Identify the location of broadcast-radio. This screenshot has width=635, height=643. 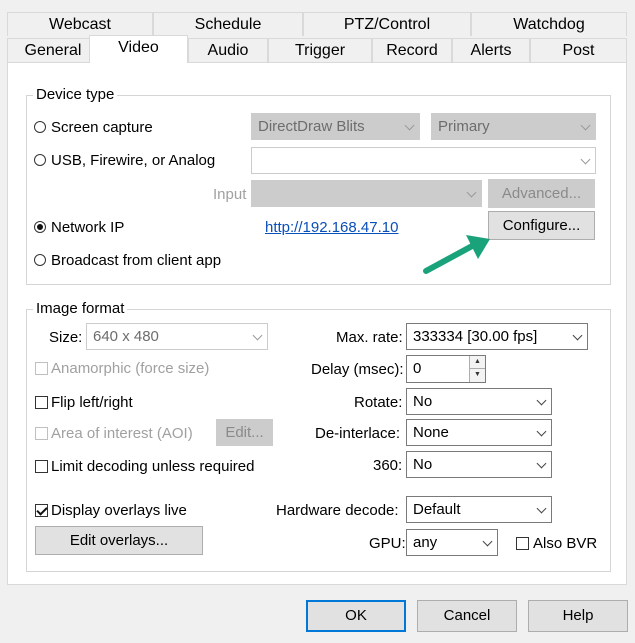
(40, 260).